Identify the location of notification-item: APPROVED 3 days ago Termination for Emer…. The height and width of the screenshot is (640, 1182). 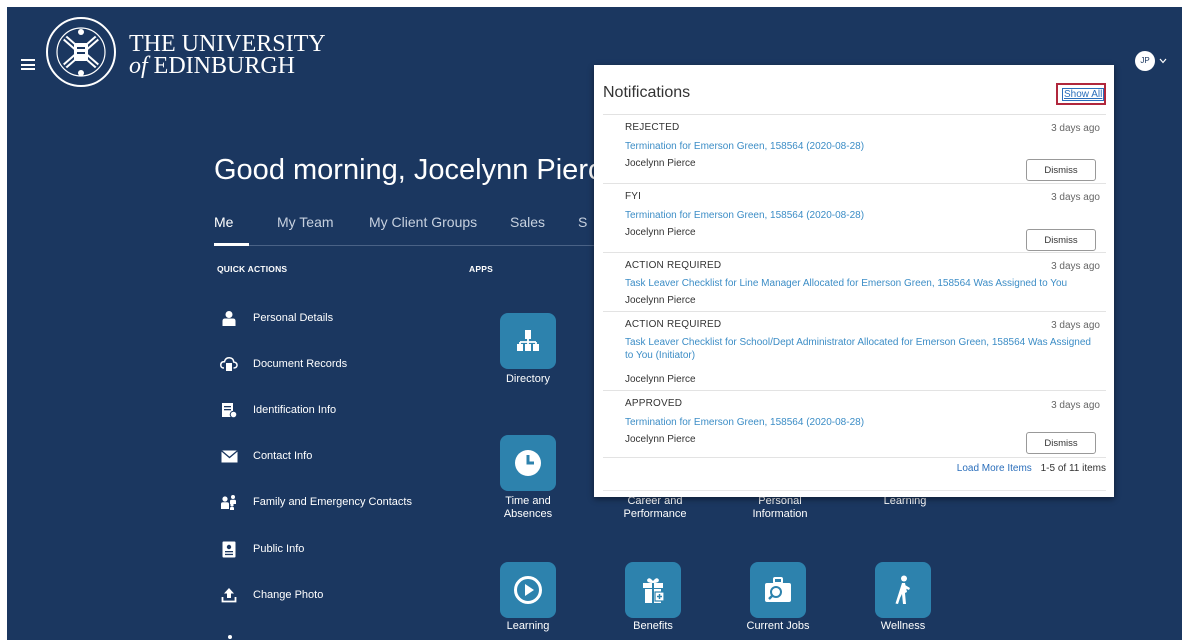
(854, 424).